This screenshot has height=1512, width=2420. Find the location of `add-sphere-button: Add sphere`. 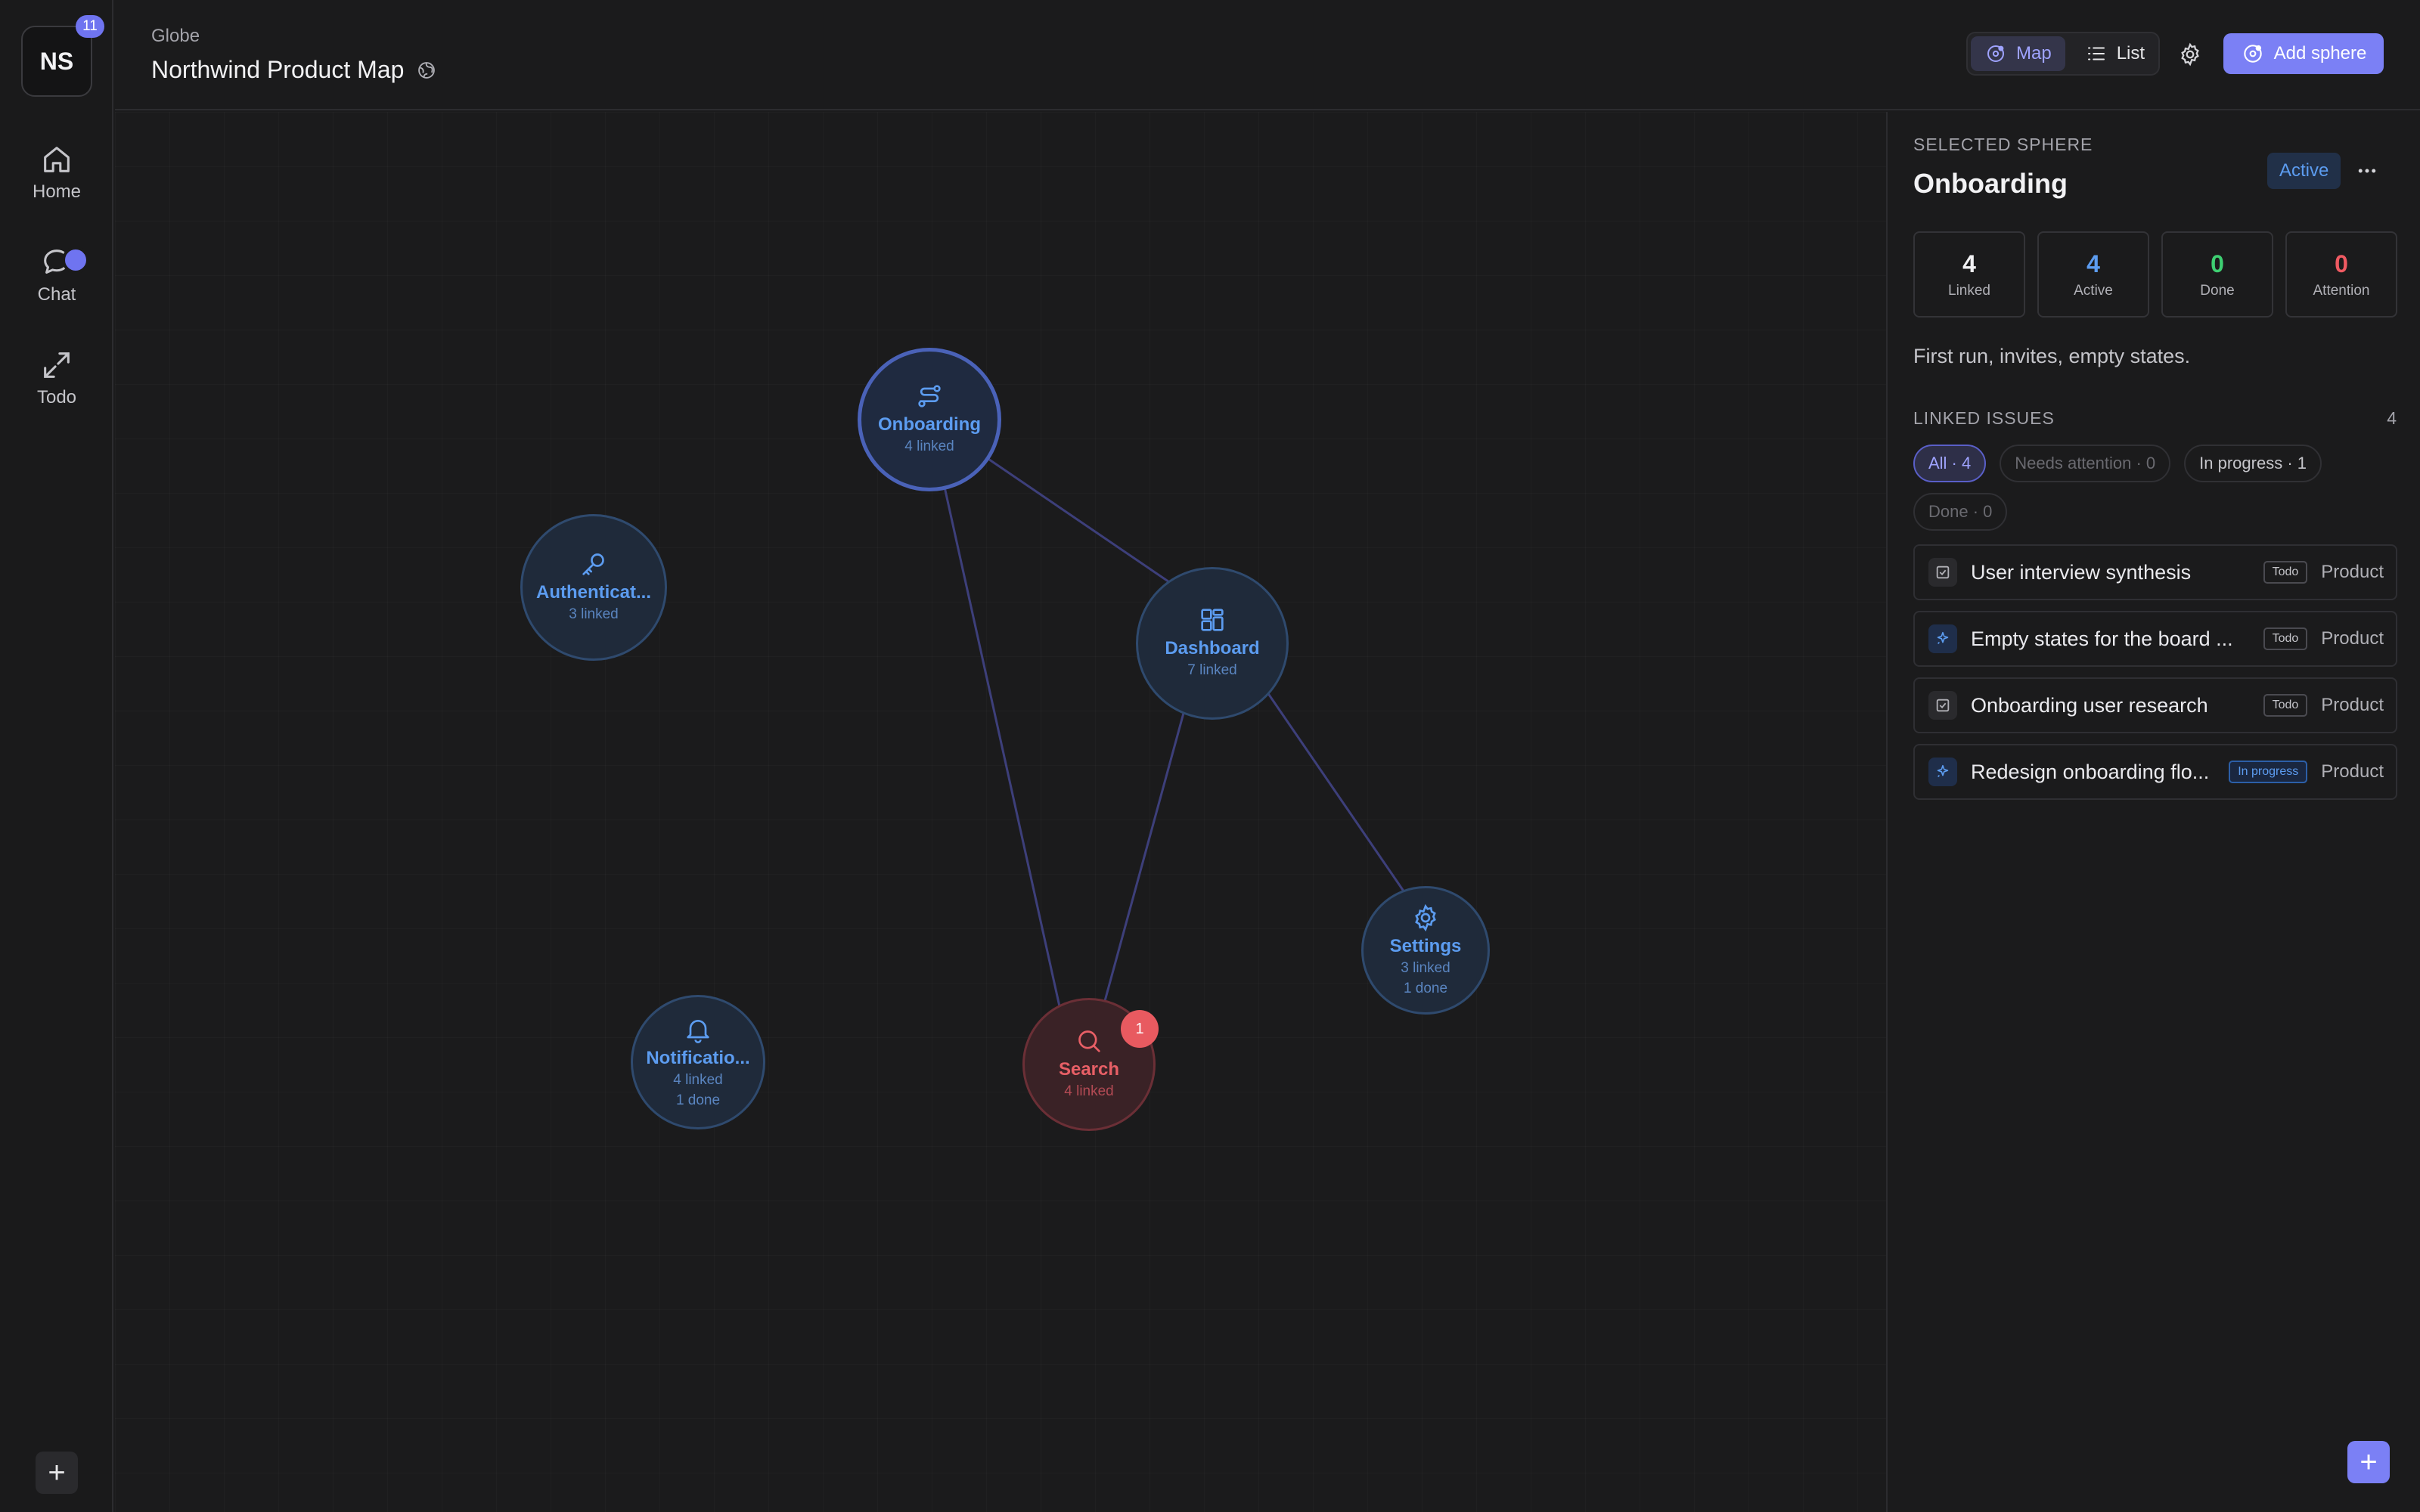

add-sphere-button: Add sphere is located at coordinates (2303, 54).